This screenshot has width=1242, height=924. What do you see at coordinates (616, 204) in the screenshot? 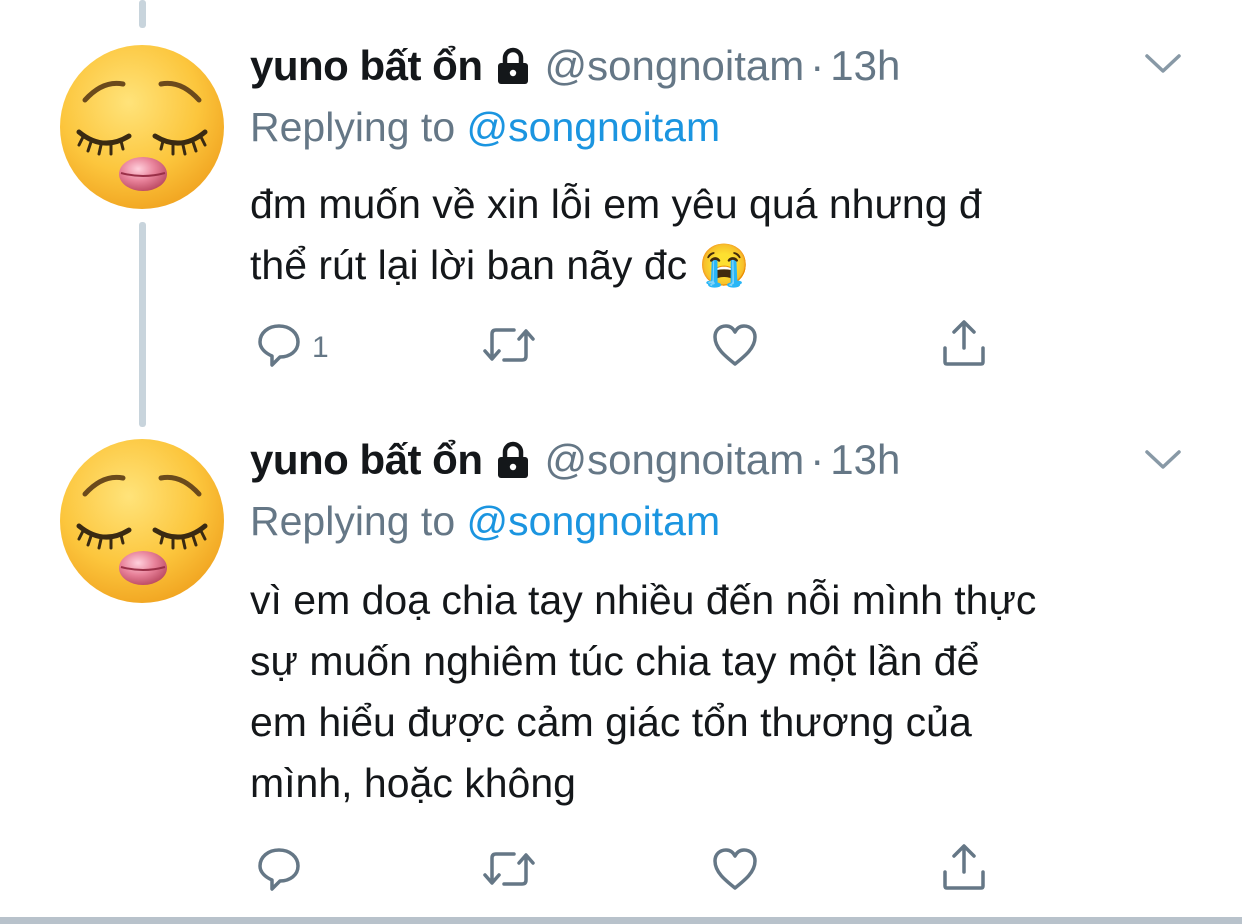
I see `tweet-text-line: đm muốn về xin lỗi em yêu quá nhưng đ` at bounding box center [616, 204].